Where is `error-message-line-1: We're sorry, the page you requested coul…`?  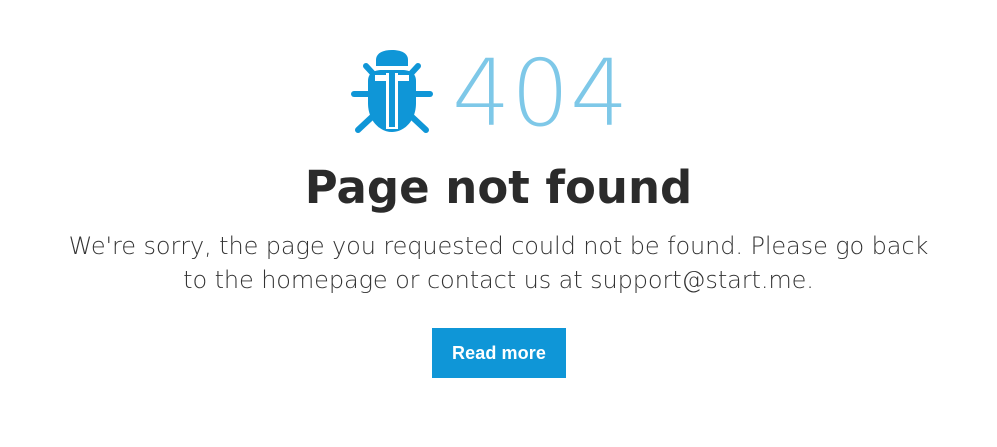 error-message-line-1: We're sorry, the page you requested coul… is located at coordinates (498, 246).